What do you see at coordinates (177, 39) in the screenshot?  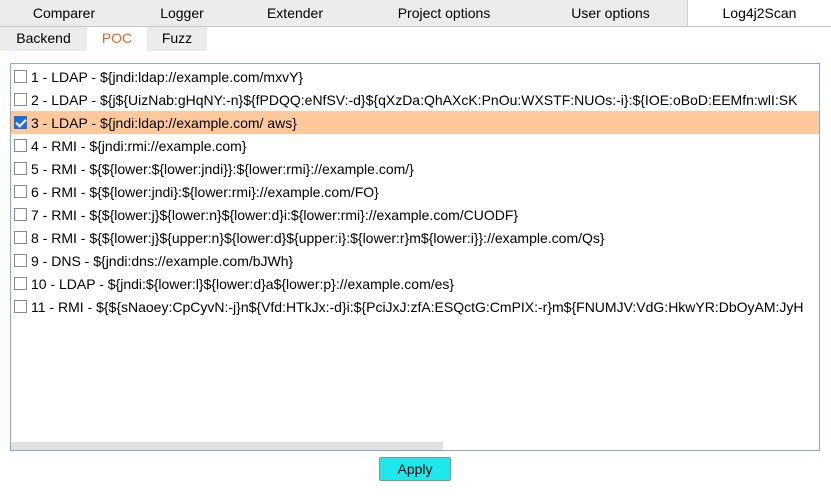 I see `subtab-fuzz: Fuzz` at bounding box center [177, 39].